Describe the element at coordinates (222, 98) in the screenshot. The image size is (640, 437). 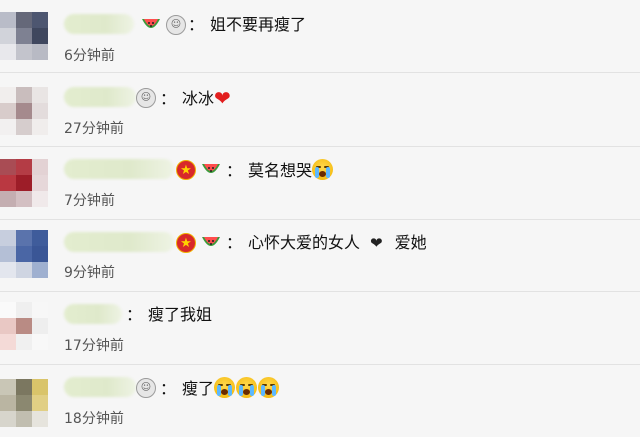
I see `heart-emoji-icon: ❤` at that location.